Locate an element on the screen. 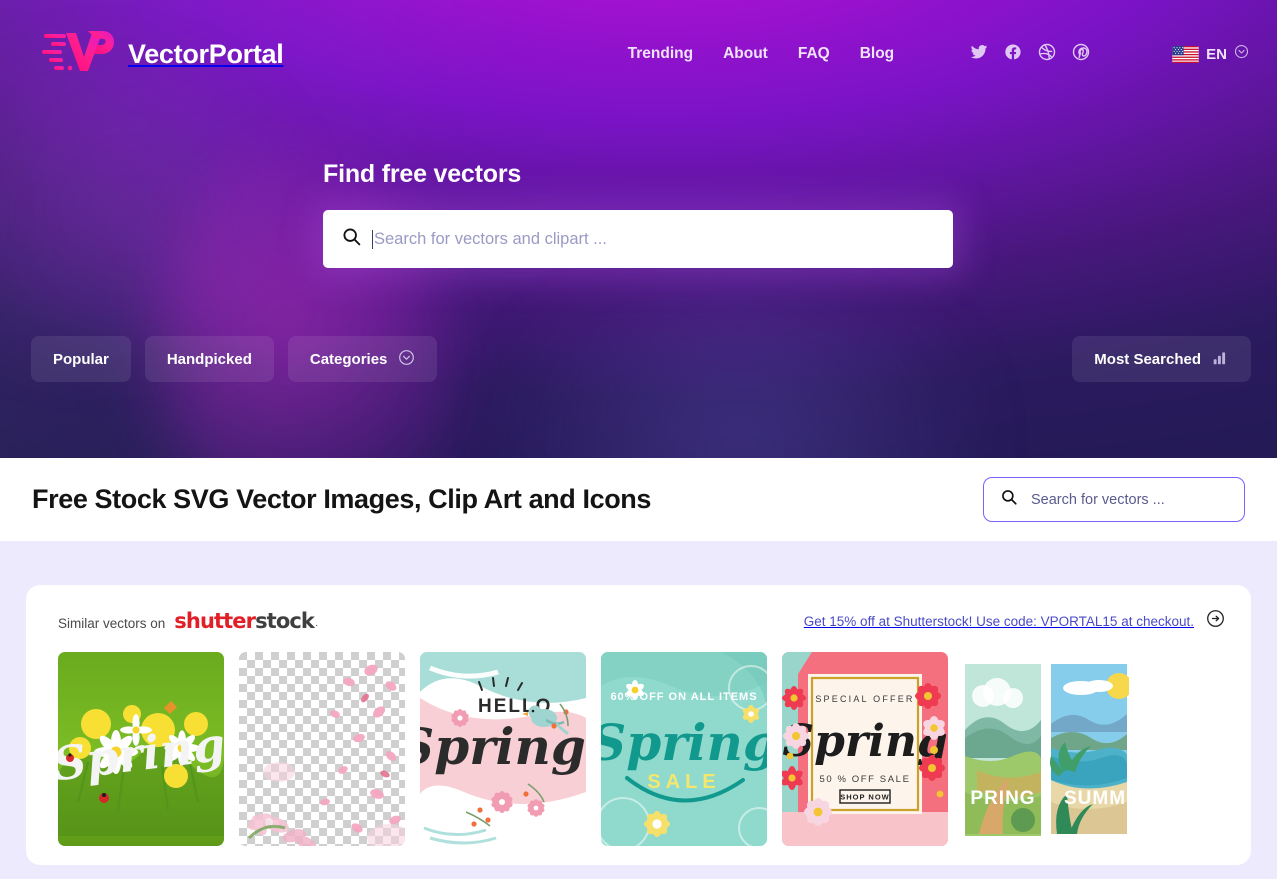  chevron-down-circle-icon is located at coordinates (406, 359).